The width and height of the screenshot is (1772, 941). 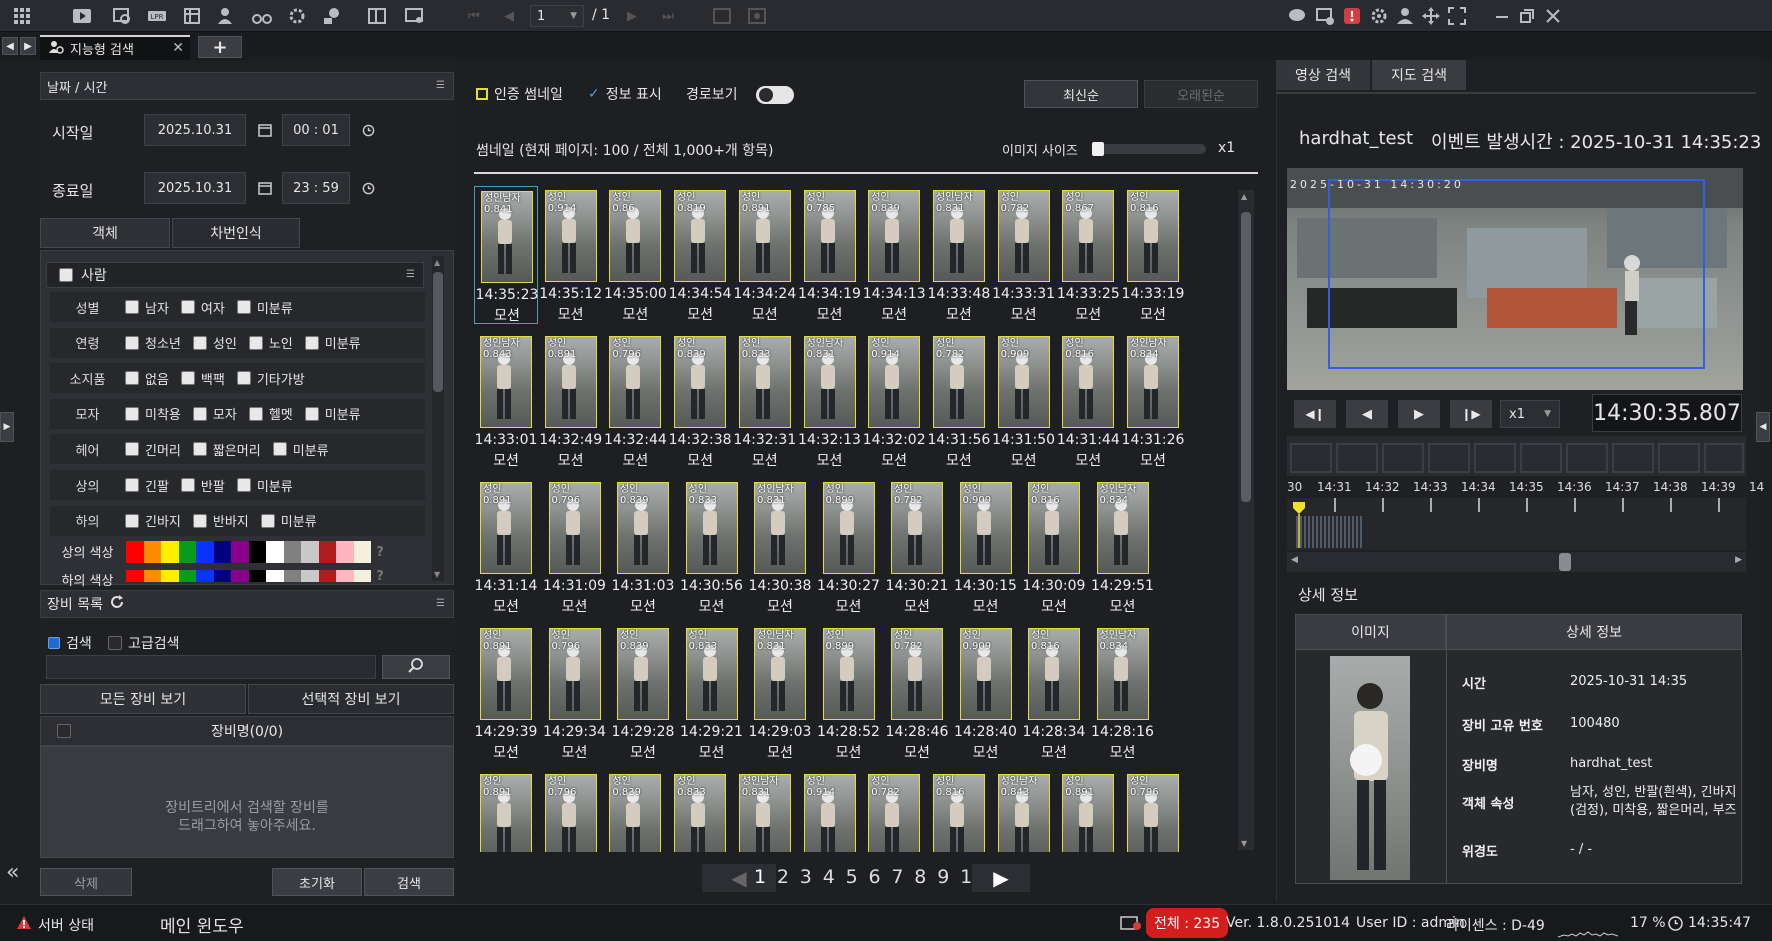 What do you see at coordinates (227, 16) in the screenshot?
I see `person-search-icon` at bounding box center [227, 16].